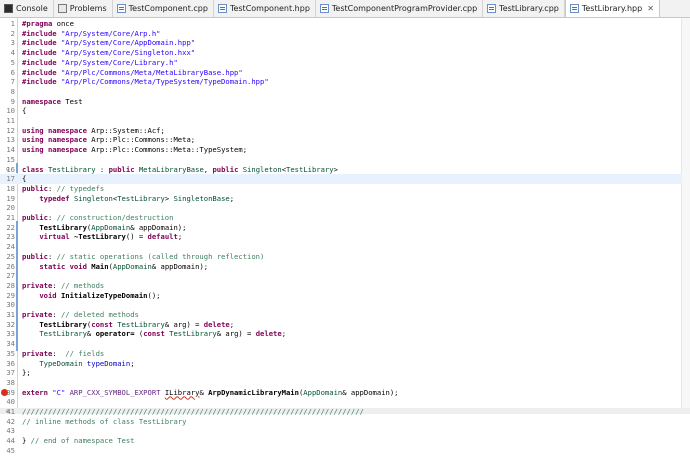  I want to click on code-line: 29 void InitializeTypeDomain();, so click(341, 296).